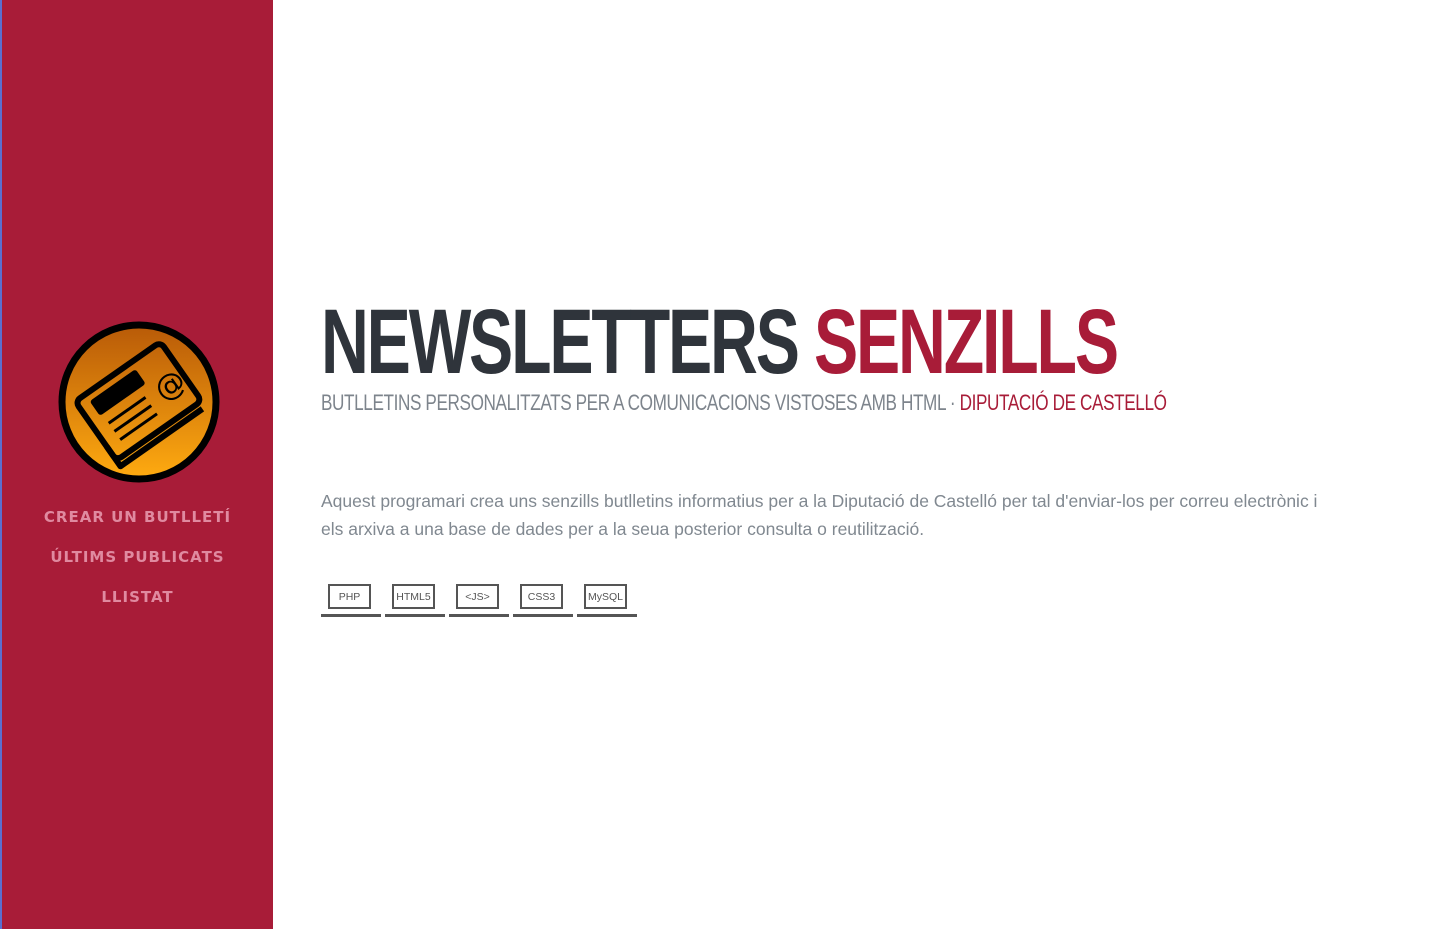 Image resolution: width=1445 pixels, height=929 pixels. What do you see at coordinates (139, 402) in the screenshot?
I see `newsletter-logo-icon: @` at bounding box center [139, 402].